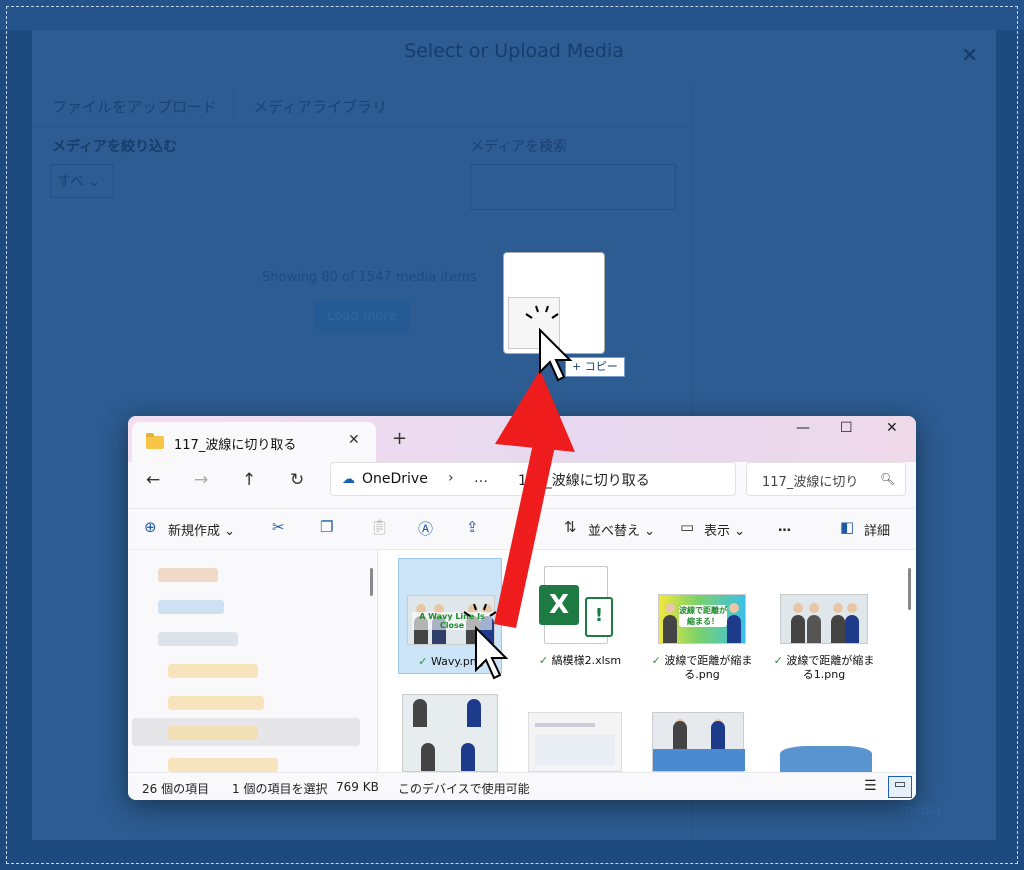 Image resolution: width=1024 pixels, height=870 pixels. Describe the element at coordinates (451, 661) in the screenshot. I see `file-name: ✓ Wavy.png` at that location.